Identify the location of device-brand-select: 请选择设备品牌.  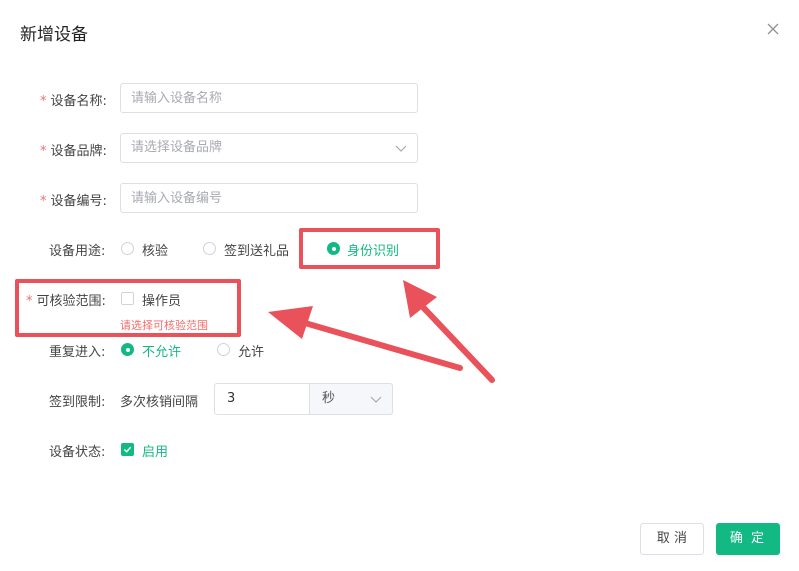
(269, 148).